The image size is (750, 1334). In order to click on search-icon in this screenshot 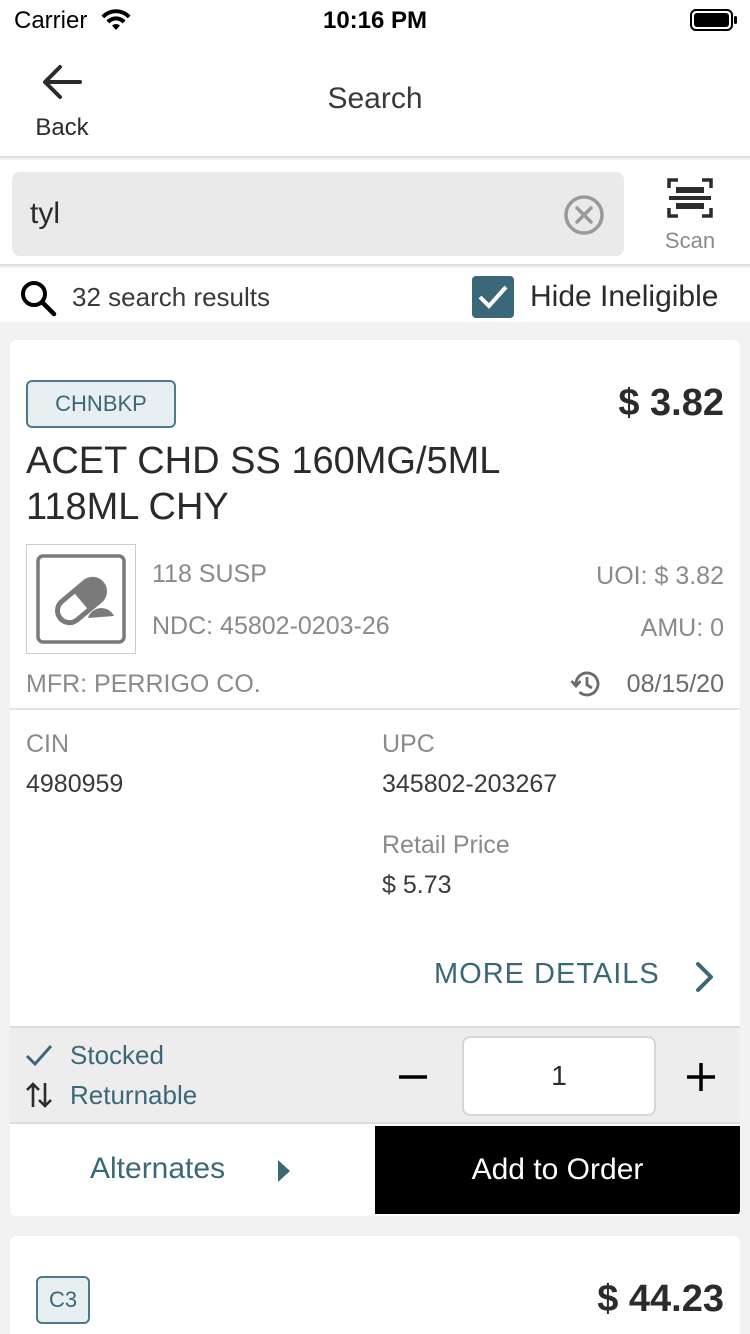, I will do `click(39, 299)`.